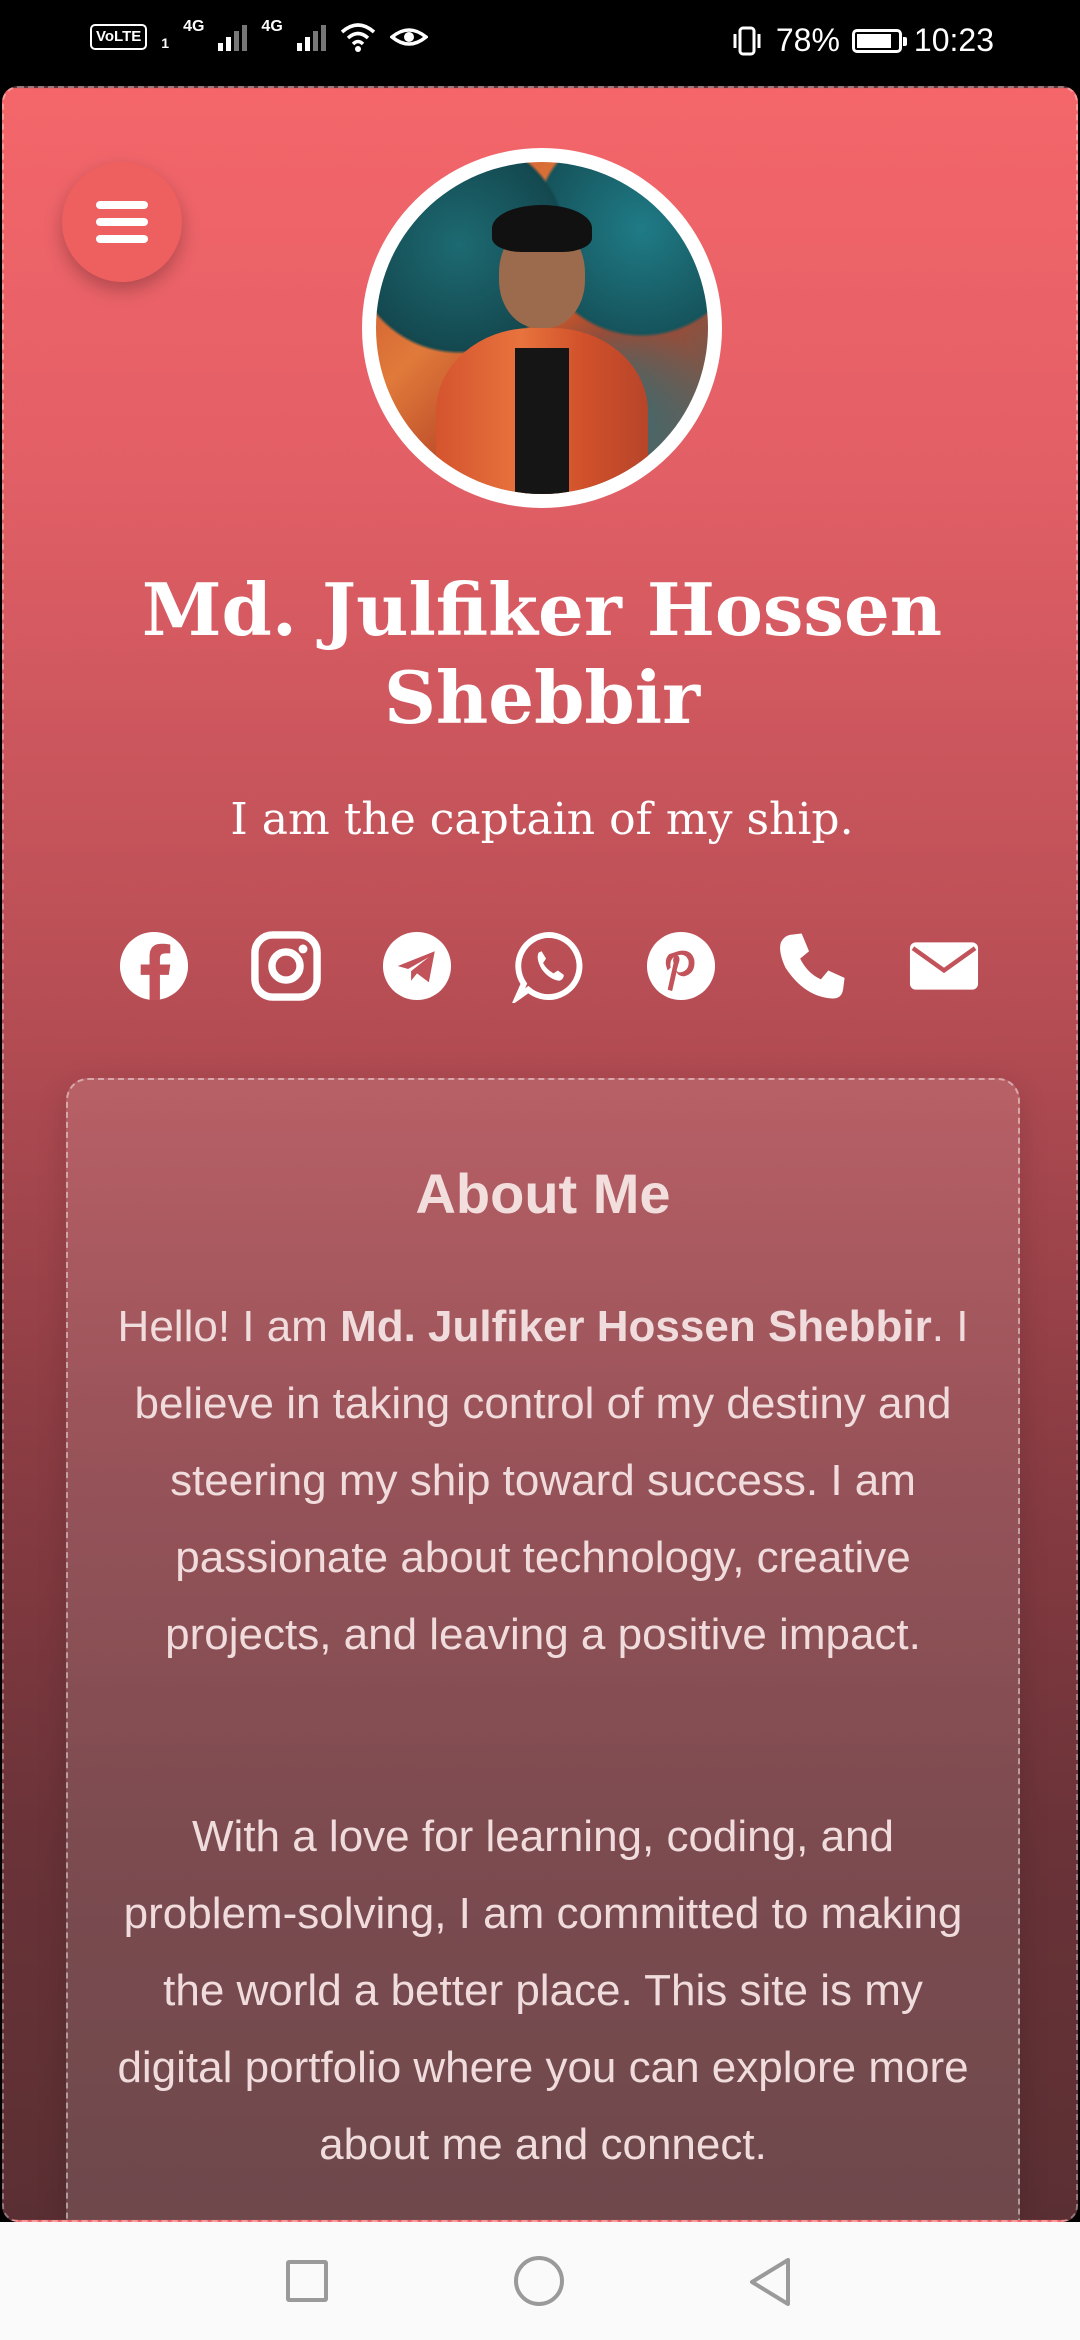 This screenshot has width=1080, height=2340. I want to click on clock: 10:23, so click(953, 40).